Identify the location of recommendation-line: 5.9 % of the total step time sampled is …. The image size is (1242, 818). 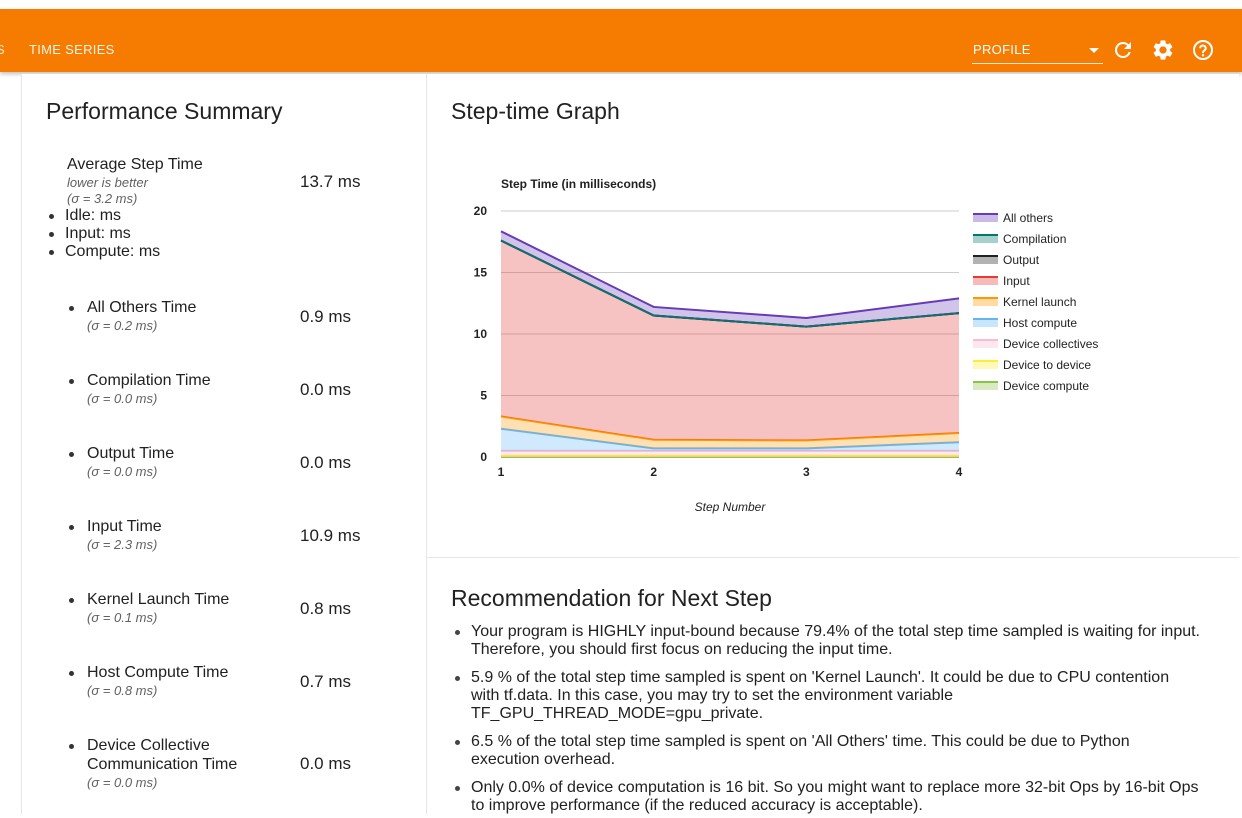
(820, 677).